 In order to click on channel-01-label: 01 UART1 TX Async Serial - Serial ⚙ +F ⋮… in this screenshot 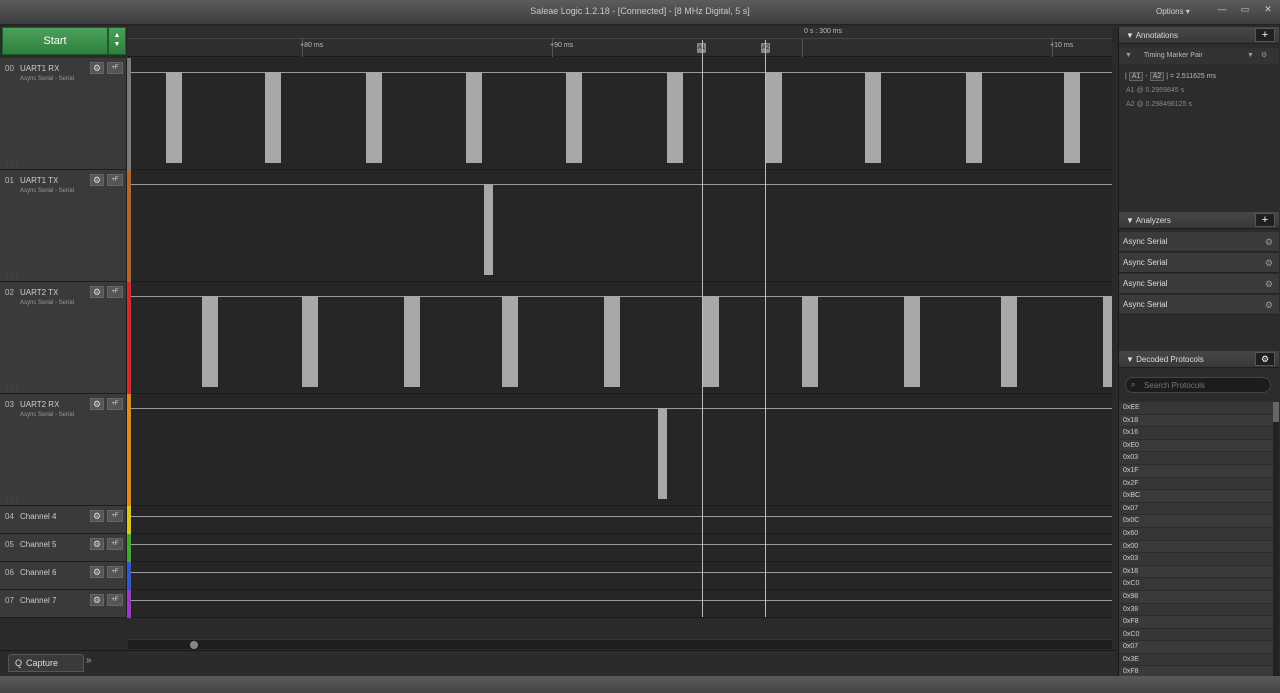, I will do `click(63, 226)`.